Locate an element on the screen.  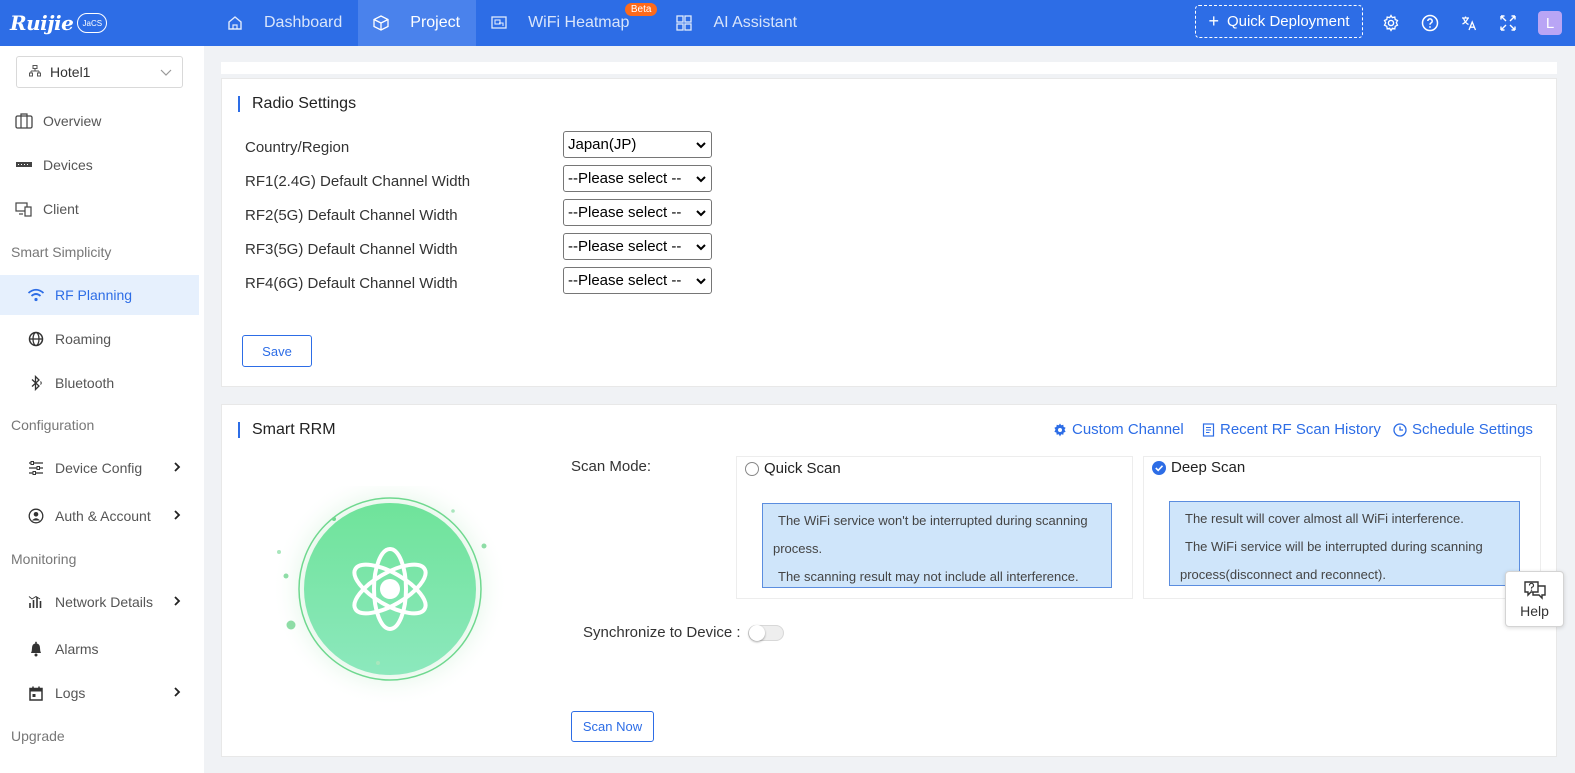
help-chat-icon is located at coordinates (1534, 590).